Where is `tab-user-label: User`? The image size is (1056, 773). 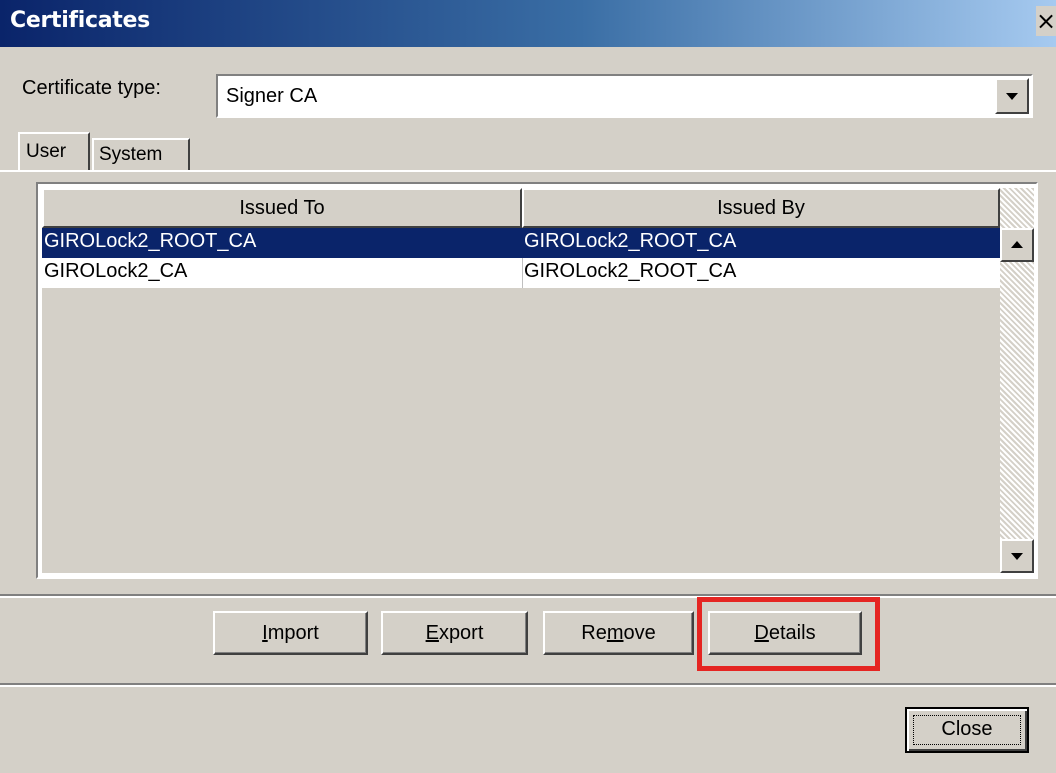
tab-user-label: User is located at coordinates (46, 151).